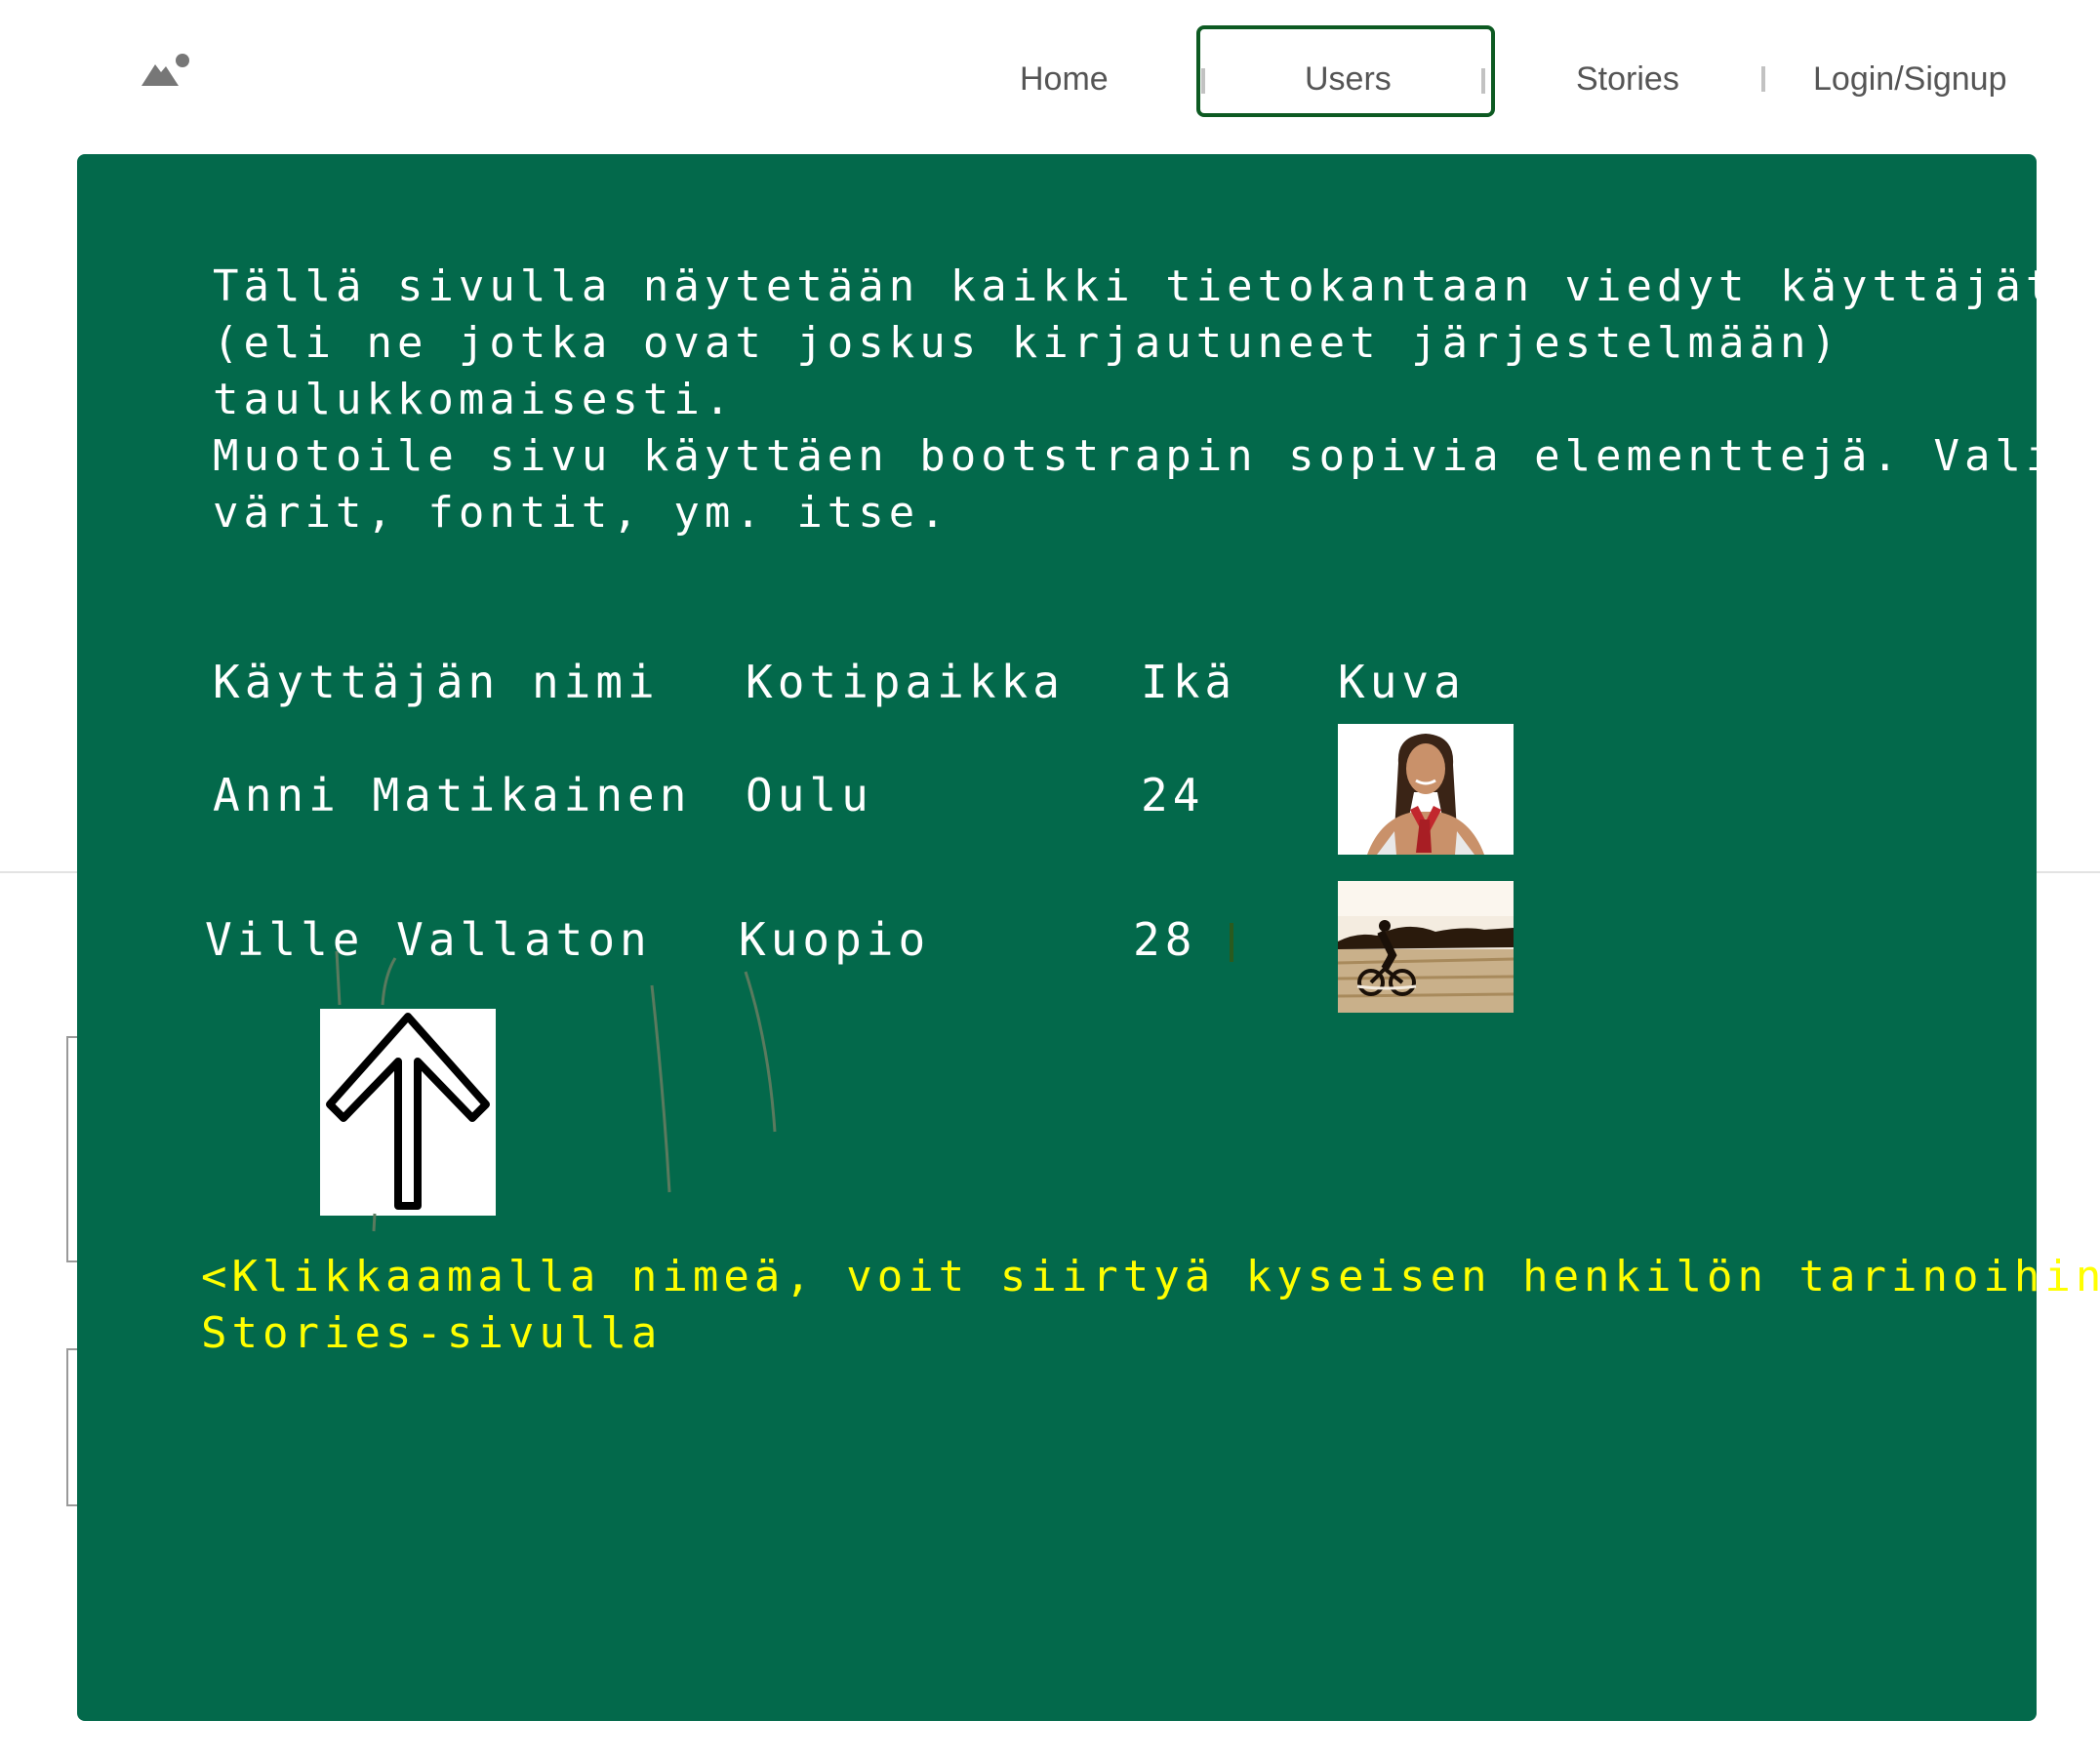 The height and width of the screenshot is (1760, 2100). Describe the element at coordinates (436, 682) in the screenshot. I see `column-header-name: Käyttäjän nimi` at that location.